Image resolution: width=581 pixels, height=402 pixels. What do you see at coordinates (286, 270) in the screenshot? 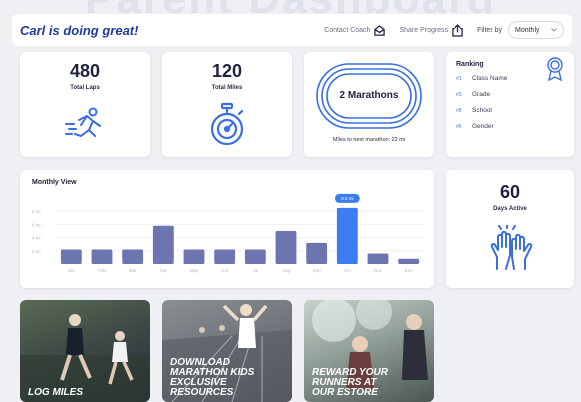
I see `x-tick-label: Aug` at bounding box center [286, 270].